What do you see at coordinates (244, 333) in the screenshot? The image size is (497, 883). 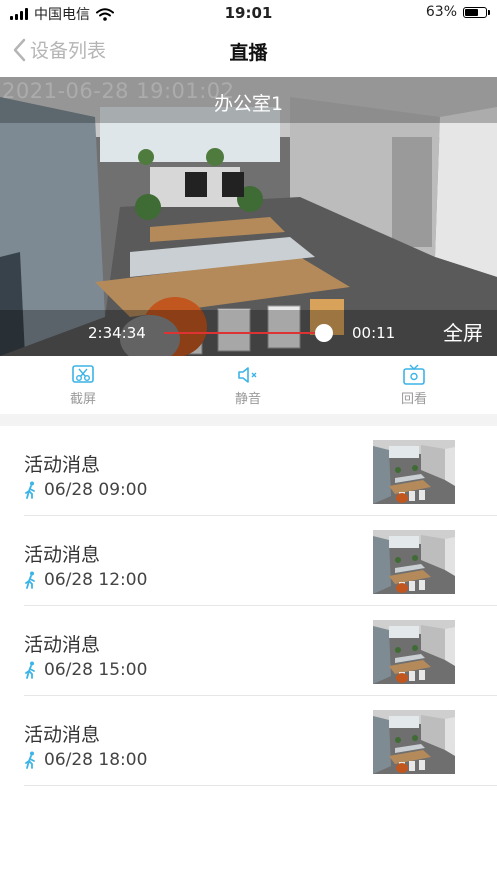 I see `progress-bar` at bounding box center [244, 333].